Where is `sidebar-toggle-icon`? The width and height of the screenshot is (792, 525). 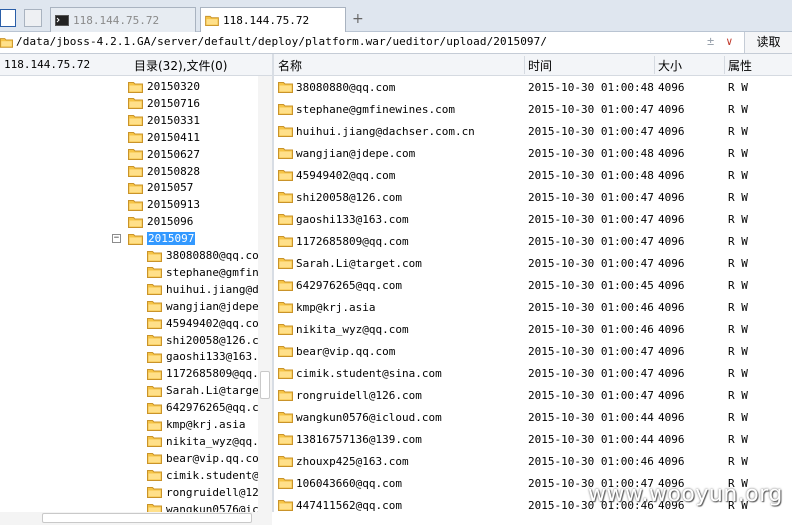
sidebar-toggle-icon is located at coordinates (8, 18).